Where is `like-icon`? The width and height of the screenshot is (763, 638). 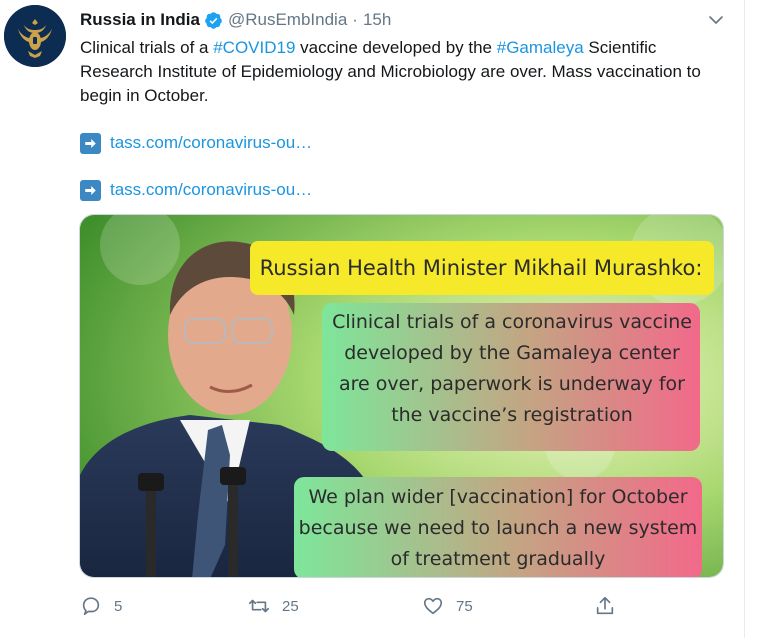 like-icon is located at coordinates (433, 606).